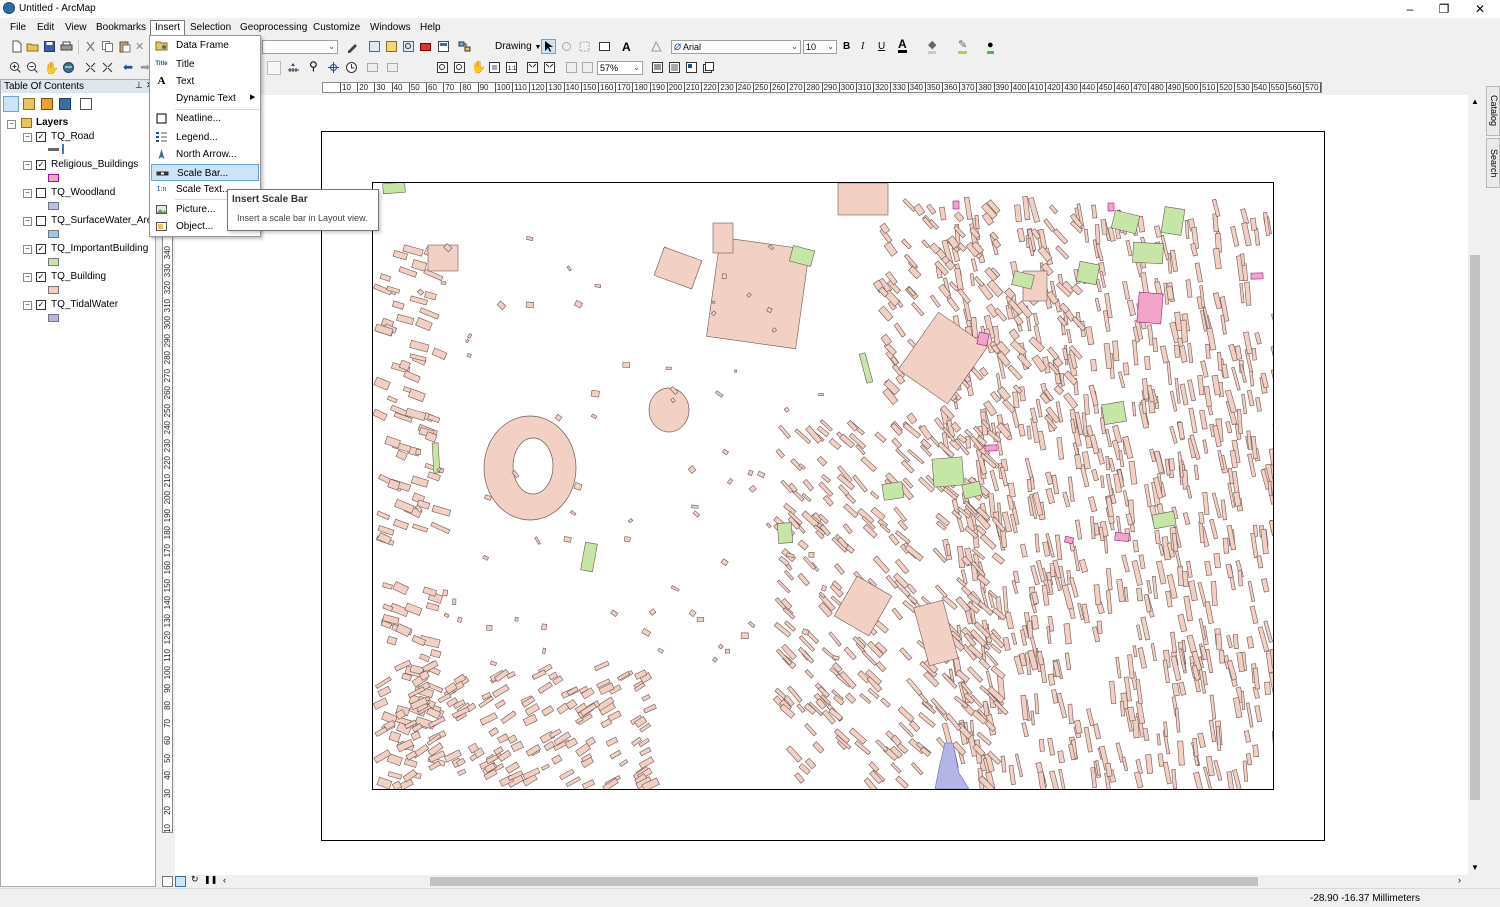 This screenshot has width=1500, height=907. I want to click on go-back-extent-layout-icon, so click(571, 67).